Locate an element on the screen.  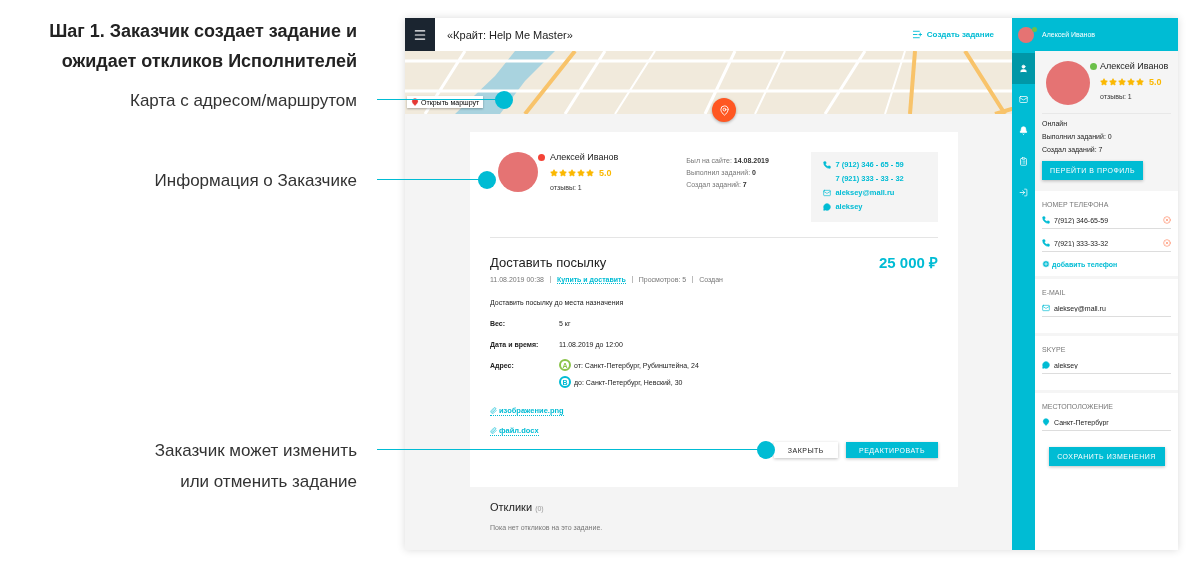
create-task-button: Создать задание is located at coordinates (952, 34).